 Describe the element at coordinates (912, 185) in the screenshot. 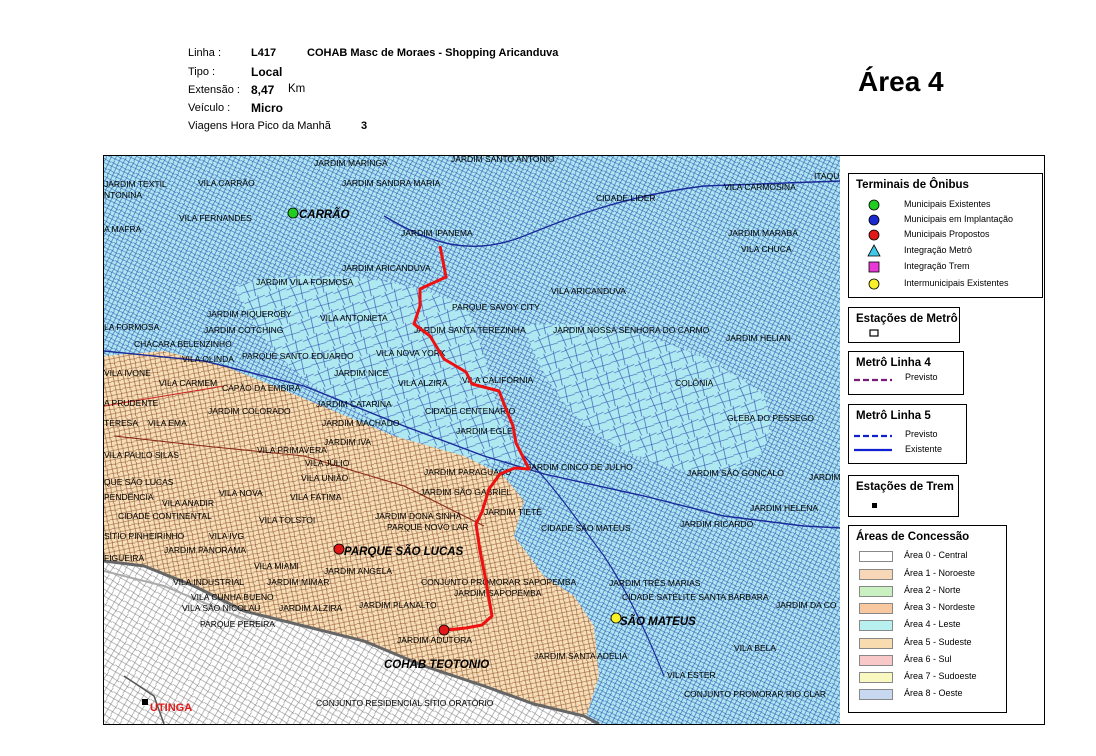

I see `legend-terminais-title: Terminais de Ônibus` at that location.